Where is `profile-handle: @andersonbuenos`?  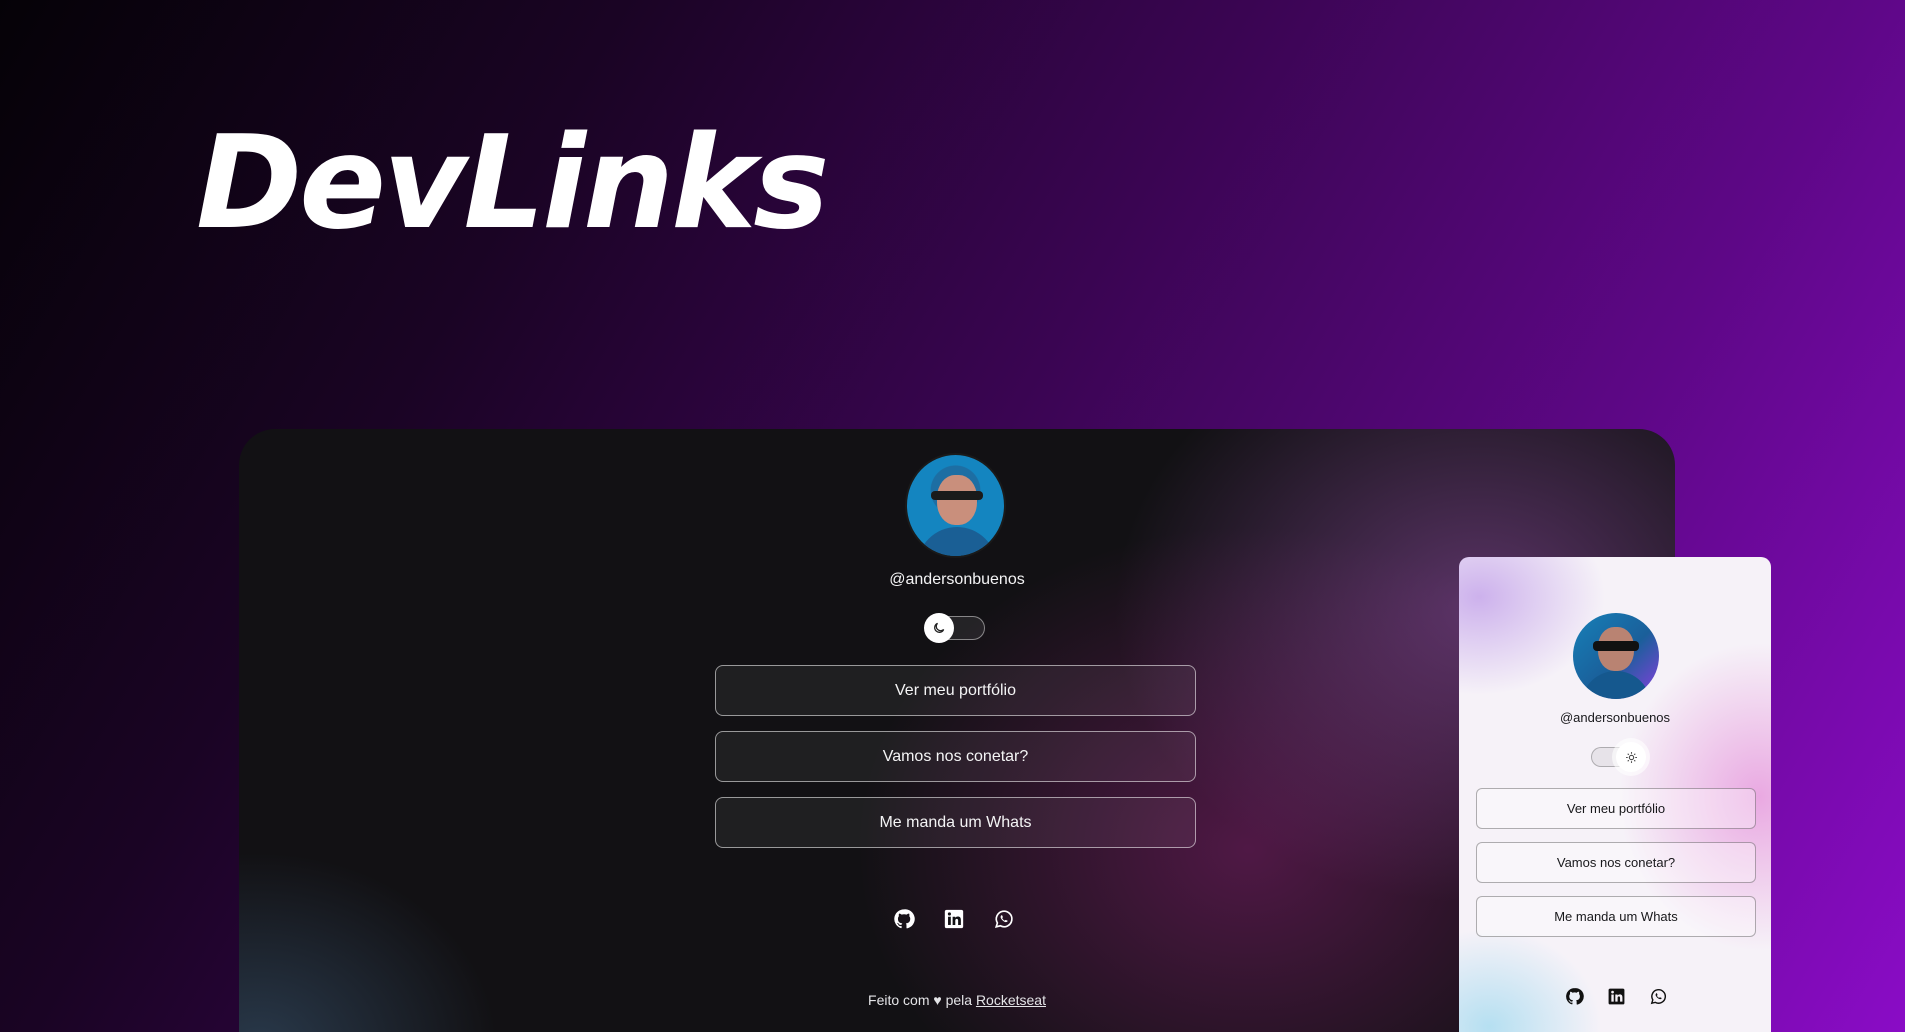
profile-handle: @andersonbuenos is located at coordinates (1615, 717).